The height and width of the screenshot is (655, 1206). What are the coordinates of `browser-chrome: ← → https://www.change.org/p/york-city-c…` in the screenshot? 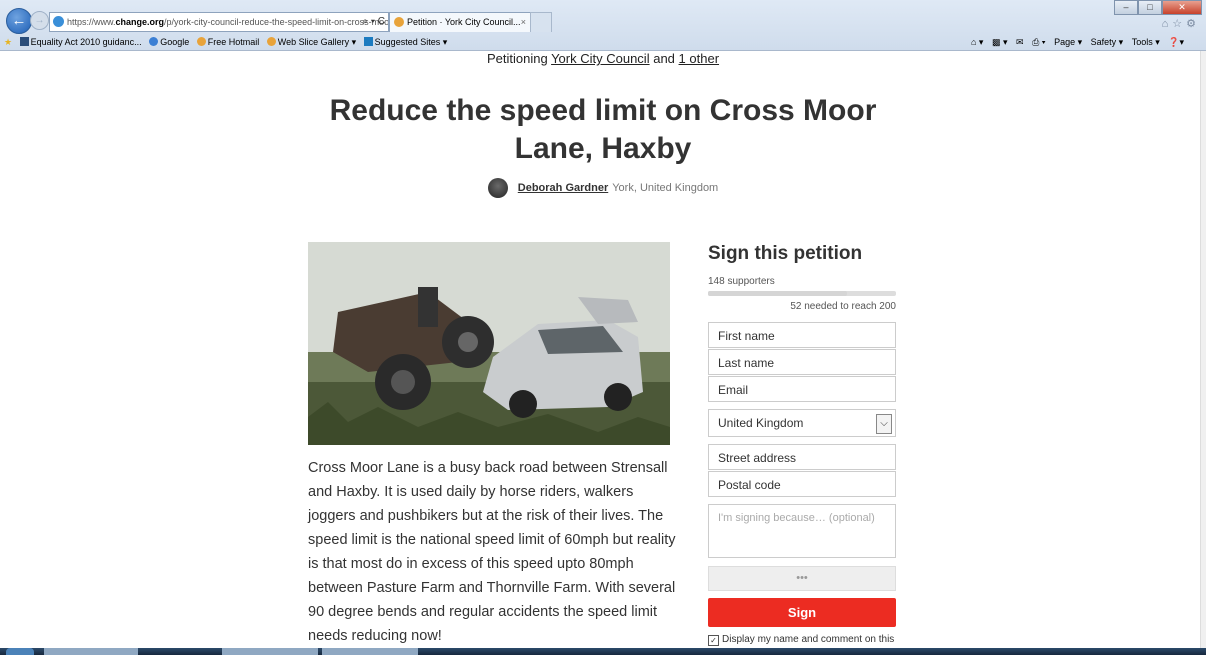 It's located at (603, 25).